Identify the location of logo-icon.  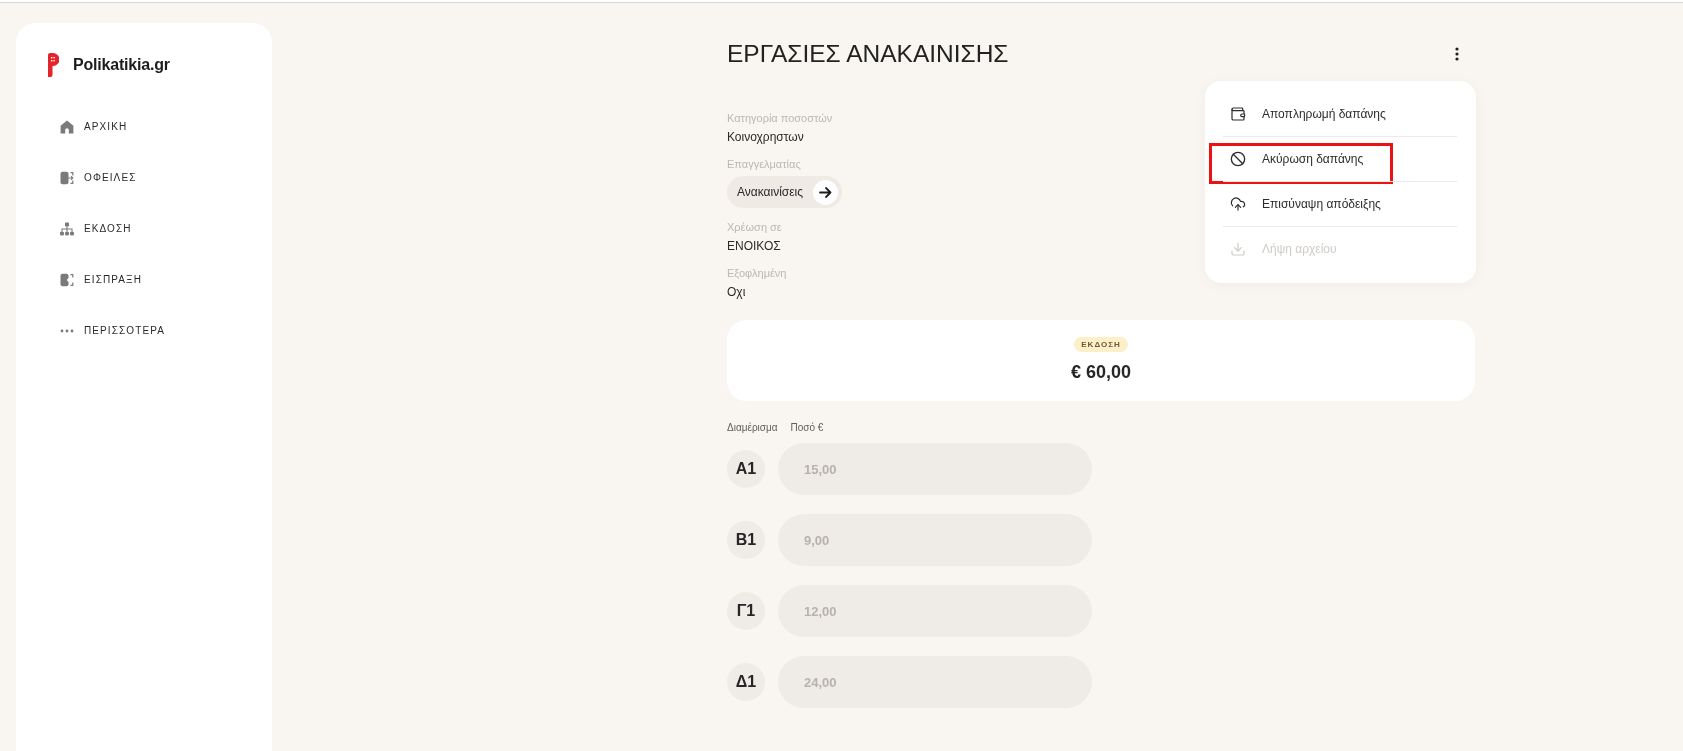
(53, 65).